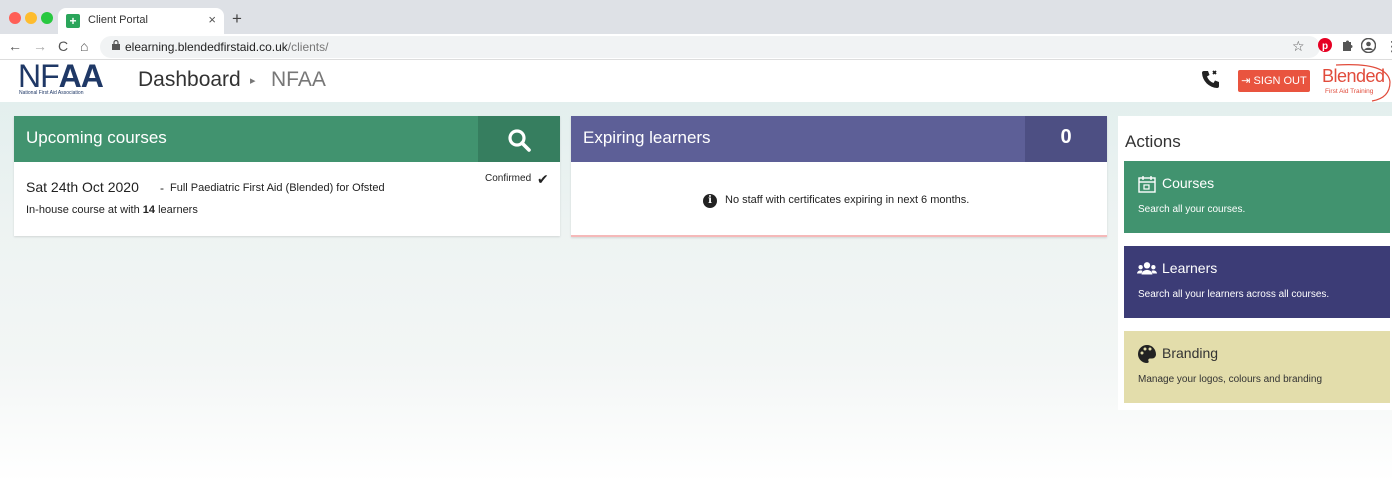  I want to click on sign-out-button: ⇥ SIGN OUT, so click(1274, 81).